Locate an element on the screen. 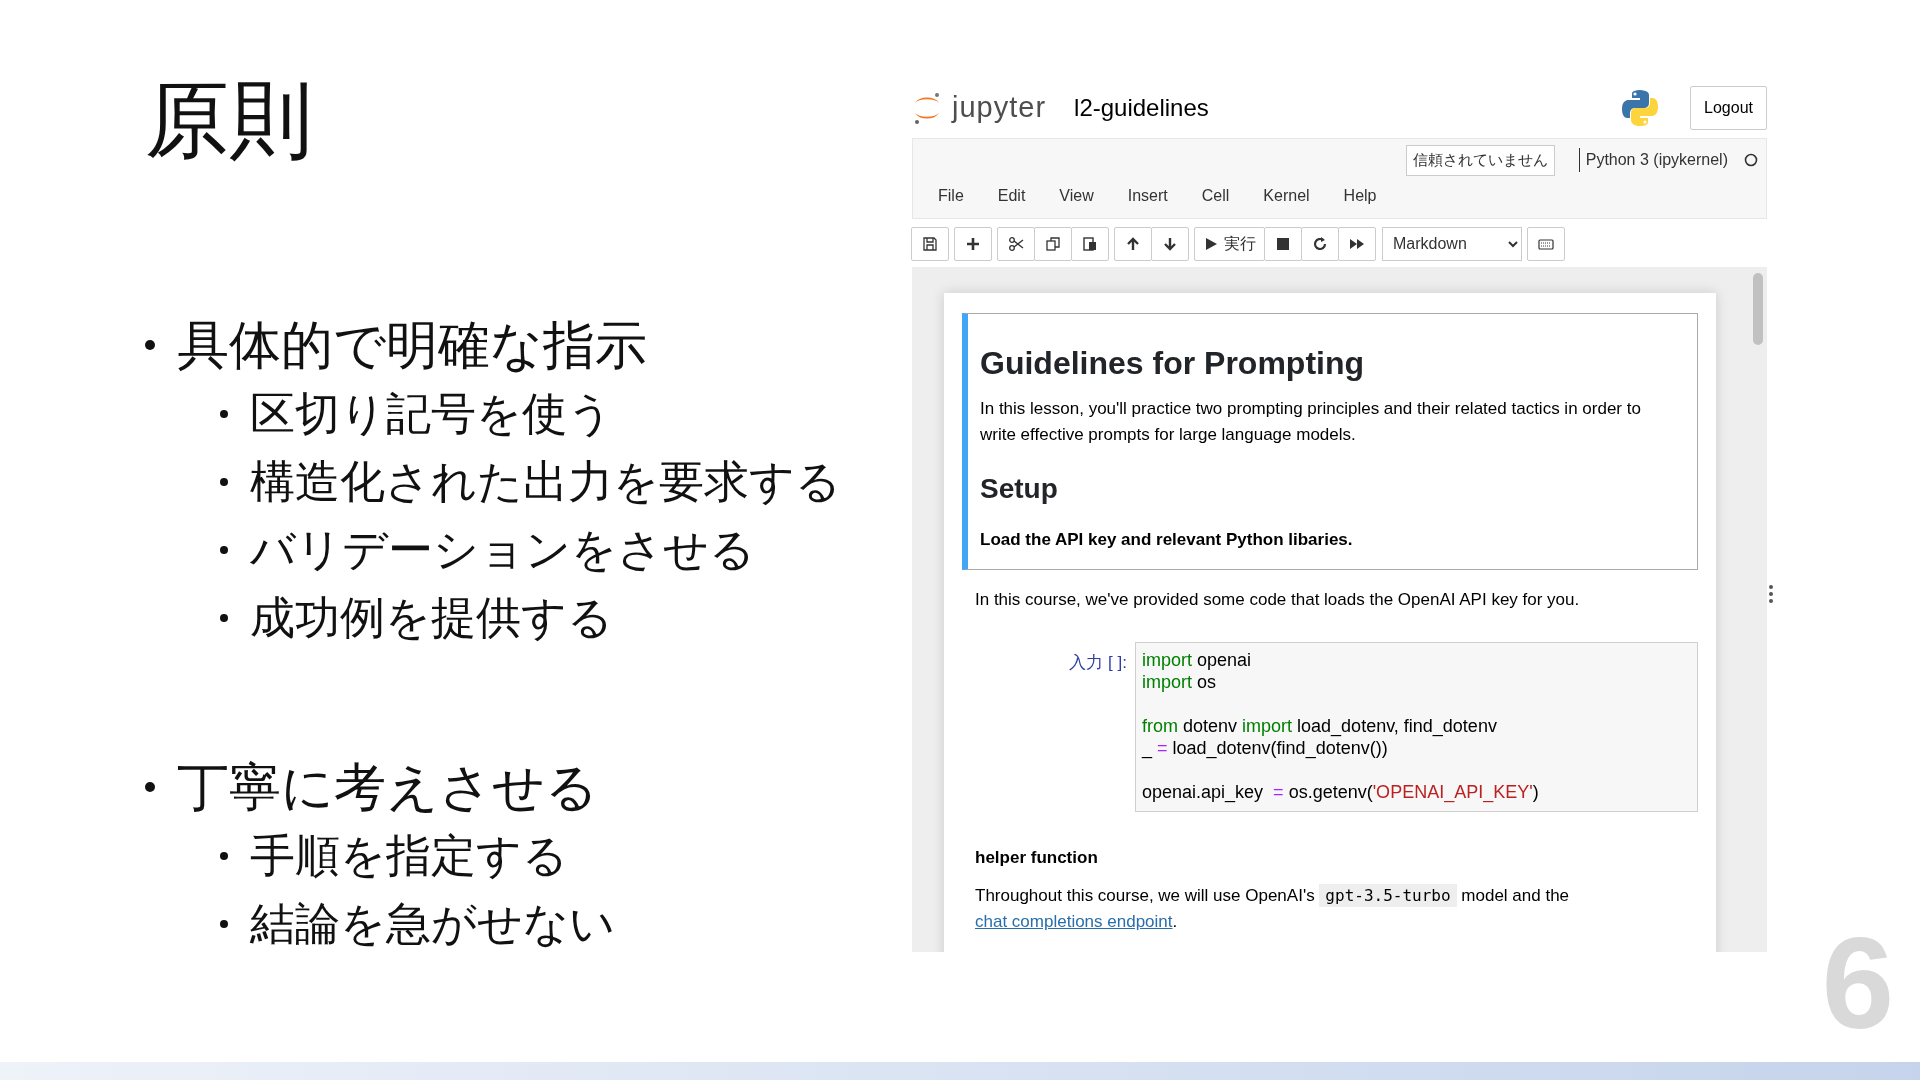  bold-label: Load the API key and relevant Python libaries. is located at coordinates (1167, 540).